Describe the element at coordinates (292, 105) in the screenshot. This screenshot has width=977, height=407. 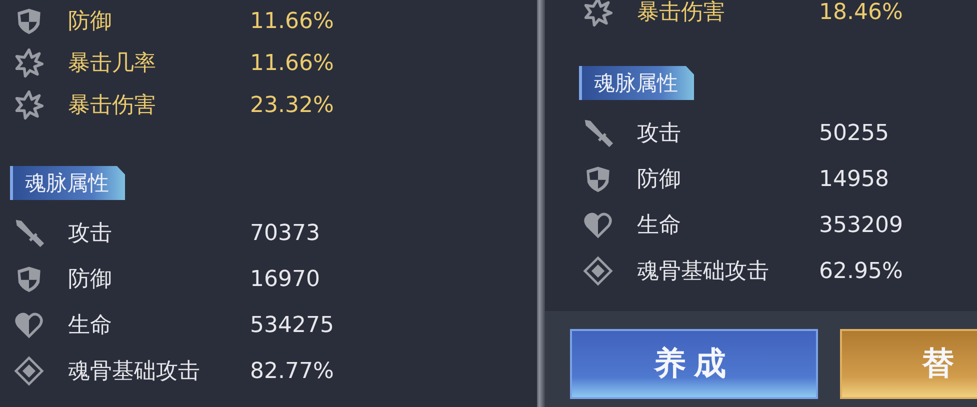
I see `stat-value: 23.32%` at that location.